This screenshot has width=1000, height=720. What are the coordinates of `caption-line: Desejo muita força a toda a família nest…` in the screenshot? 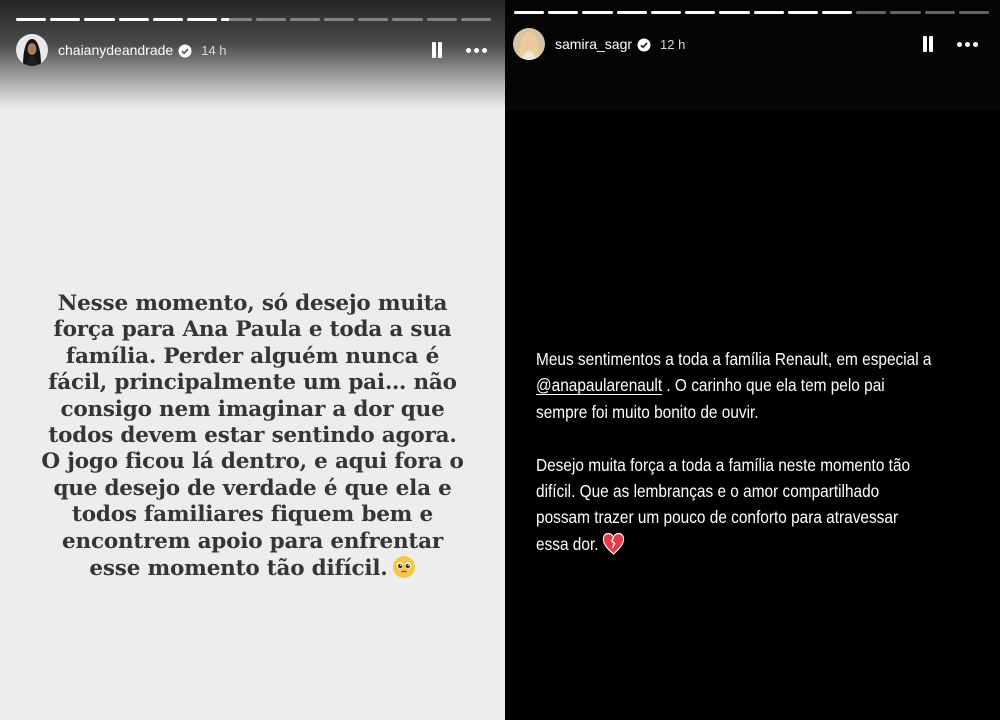 It's located at (723, 464).